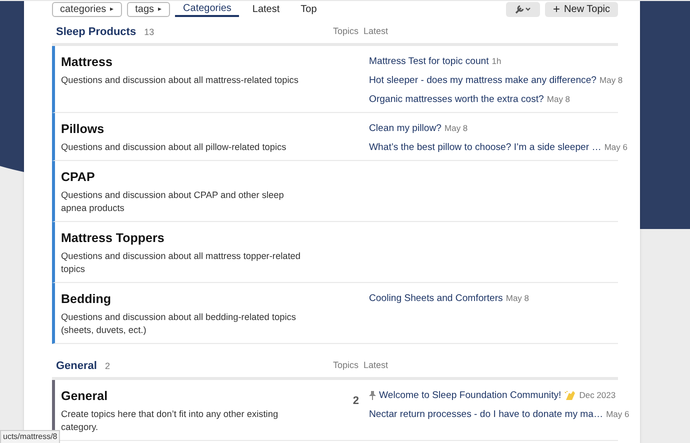 The height and width of the screenshot is (443, 690). What do you see at coordinates (266, 9) in the screenshot?
I see `nav-tab: Latest` at bounding box center [266, 9].